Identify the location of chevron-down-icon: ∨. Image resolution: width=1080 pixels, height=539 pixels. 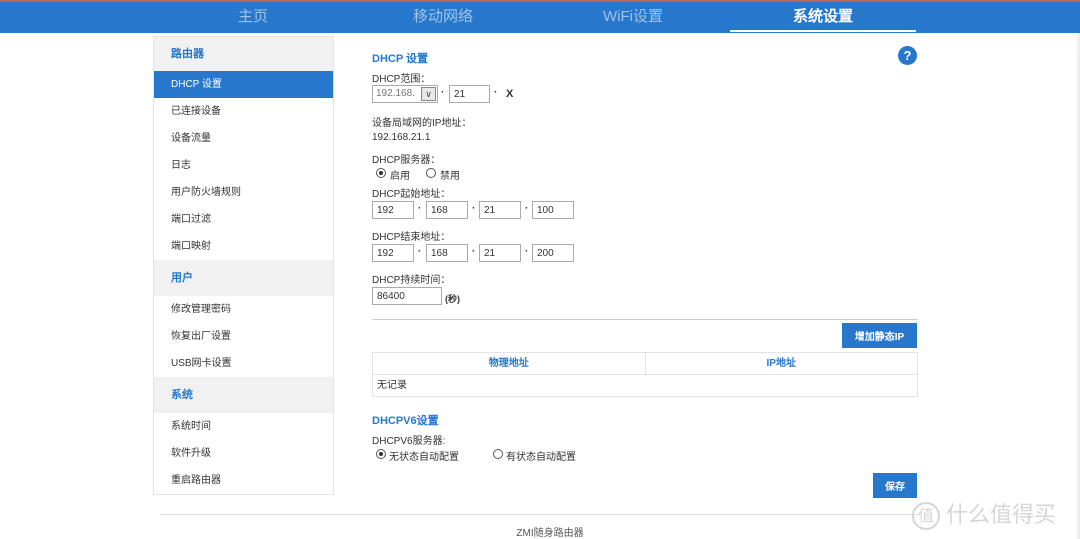
(428, 94).